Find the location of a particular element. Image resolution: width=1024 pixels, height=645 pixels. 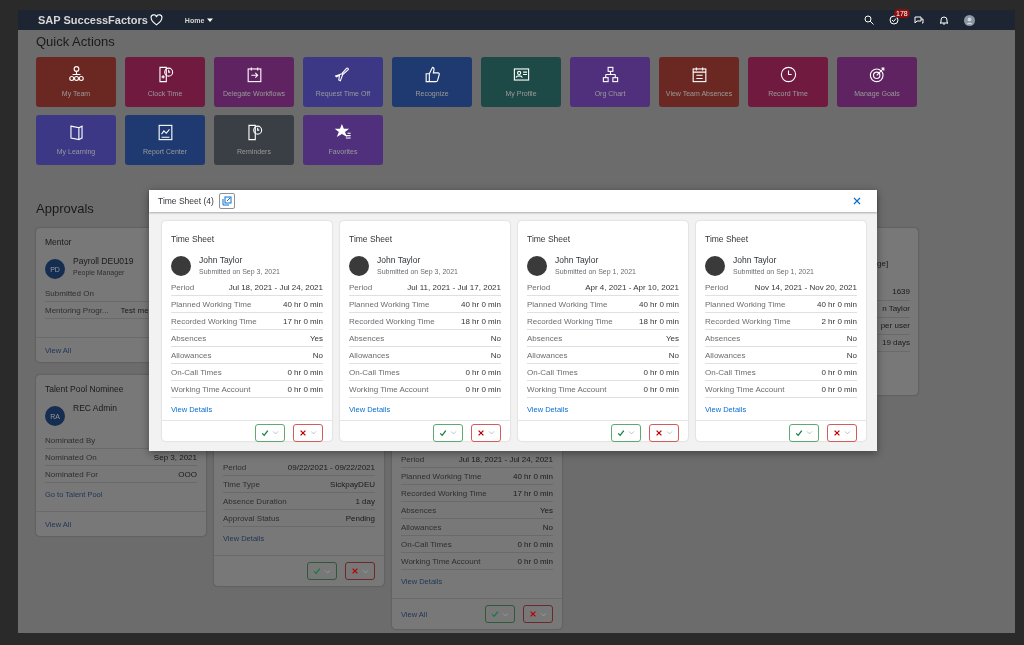

field-value: Pending is located at coordinates (360, 518).